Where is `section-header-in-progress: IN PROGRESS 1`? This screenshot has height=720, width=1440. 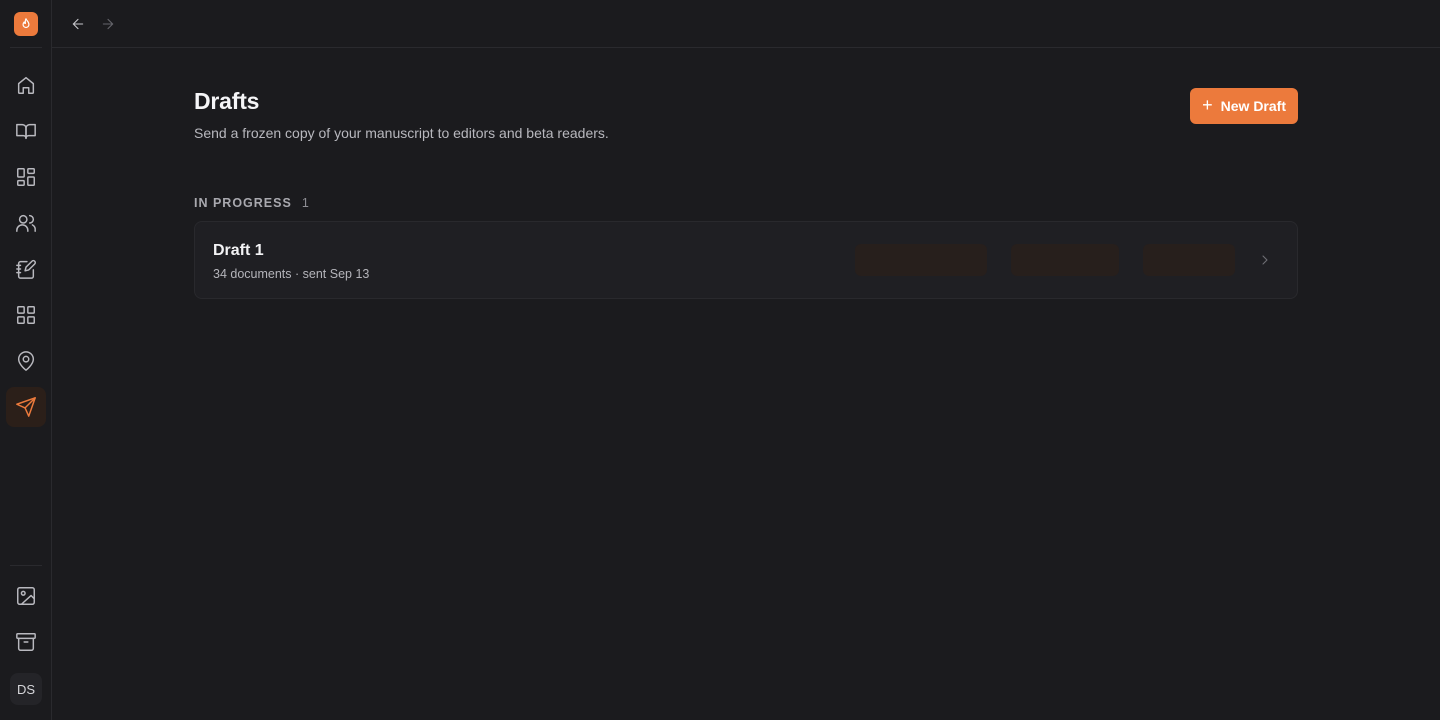
section-header-in-progress: IN PROGRESS 1 is located at coordinates (746, 203).